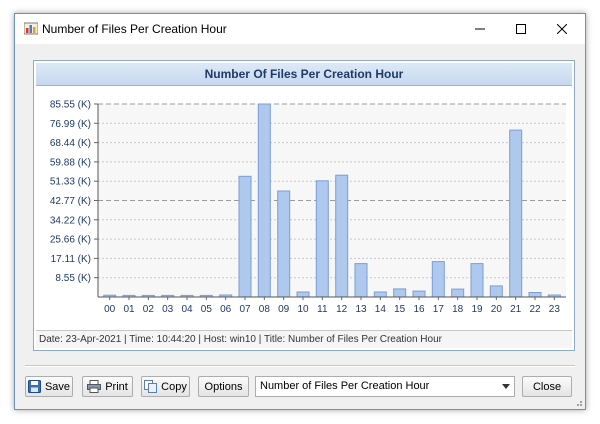  I want to click on y-tick-label: 51.33 (K), so click(70, 182).